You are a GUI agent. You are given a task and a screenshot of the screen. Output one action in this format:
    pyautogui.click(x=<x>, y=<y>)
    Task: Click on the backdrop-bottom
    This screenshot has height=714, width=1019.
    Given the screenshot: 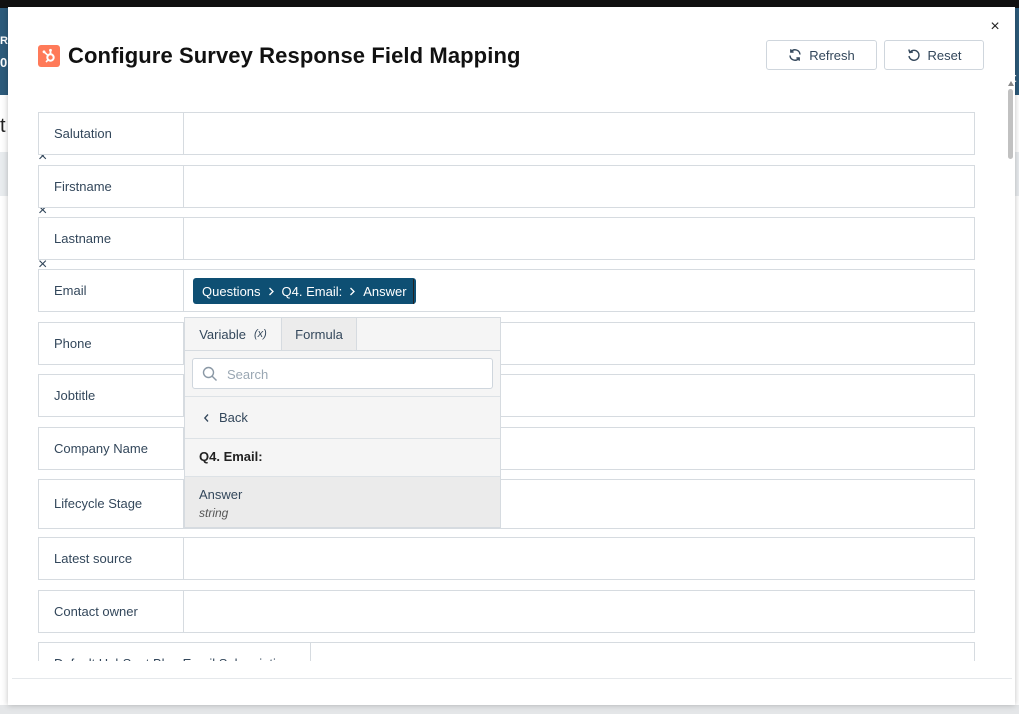 What is the action you would take?
    pyautogui.click(x=509, y=709)
    